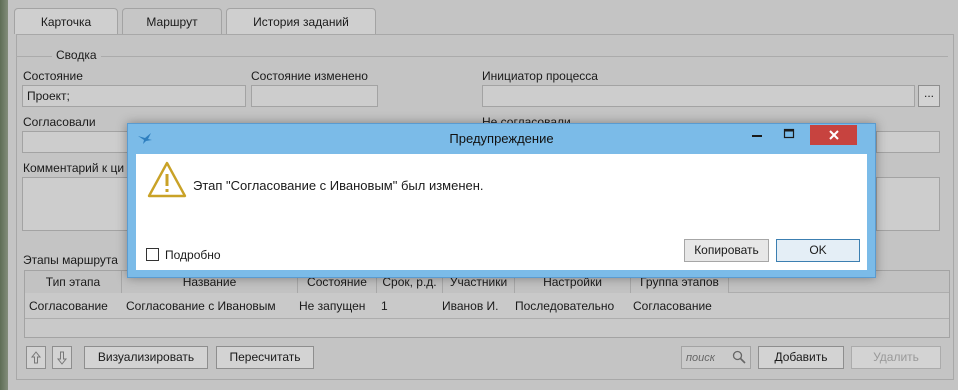 This screenshot has width=958, height=390. I want to click on col-stage-type: Тип этапа, so click(73, 282).